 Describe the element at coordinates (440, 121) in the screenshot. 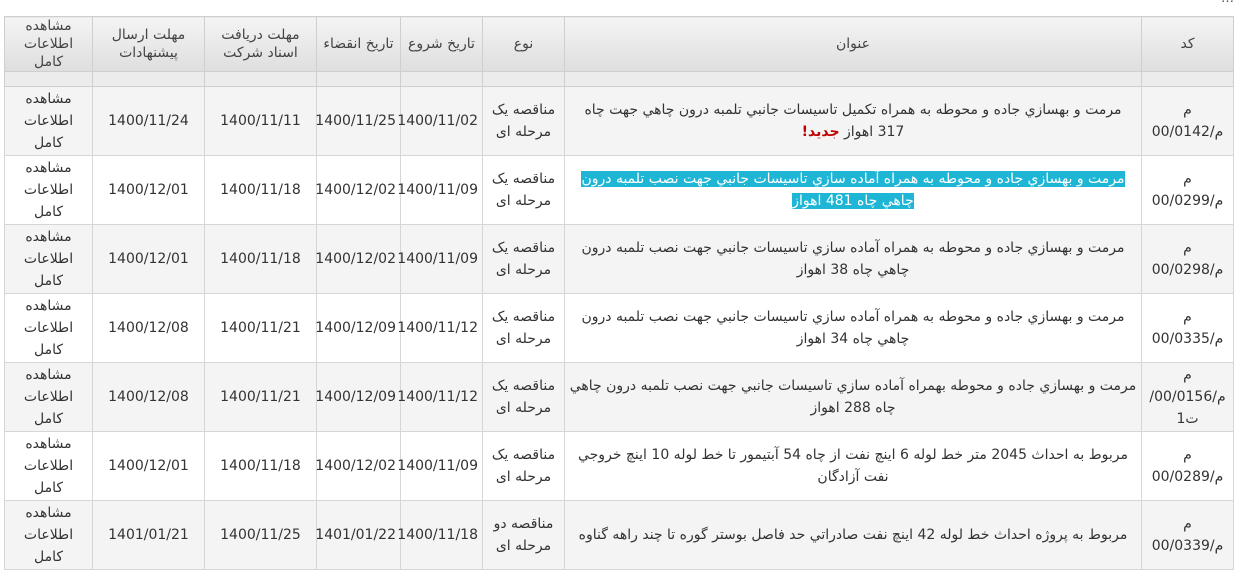

I see `start-date: 1400/11/02` at that location.